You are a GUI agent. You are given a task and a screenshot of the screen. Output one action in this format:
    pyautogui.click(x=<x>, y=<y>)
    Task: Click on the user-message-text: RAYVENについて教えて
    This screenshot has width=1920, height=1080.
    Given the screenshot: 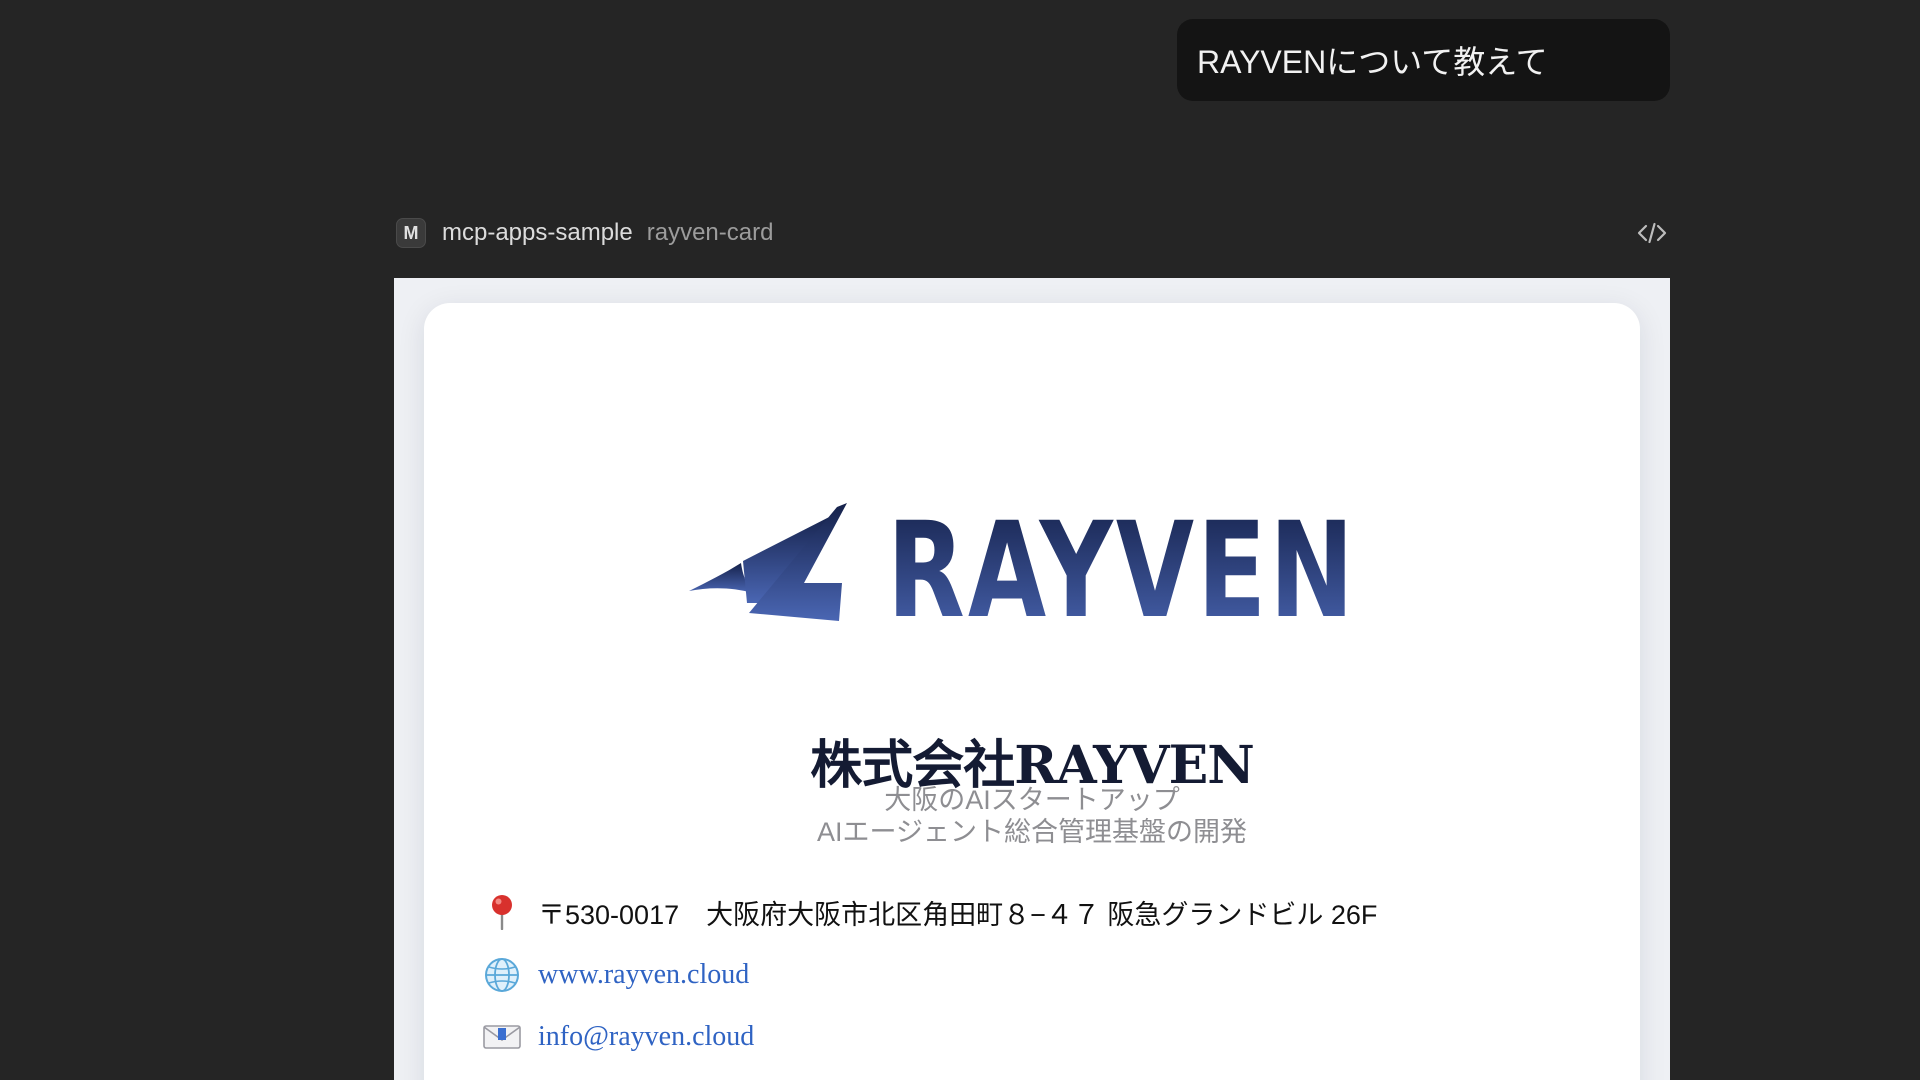 What is the action you would take?
    pyautogui.click(x=1372, y=62)
    